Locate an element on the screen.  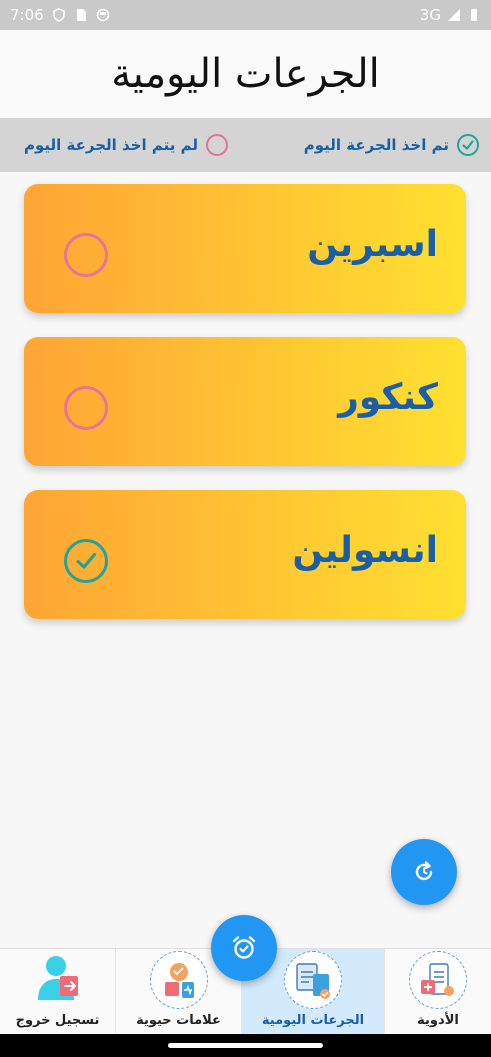
vital-signs-icon is located at coordinates (178, 980).